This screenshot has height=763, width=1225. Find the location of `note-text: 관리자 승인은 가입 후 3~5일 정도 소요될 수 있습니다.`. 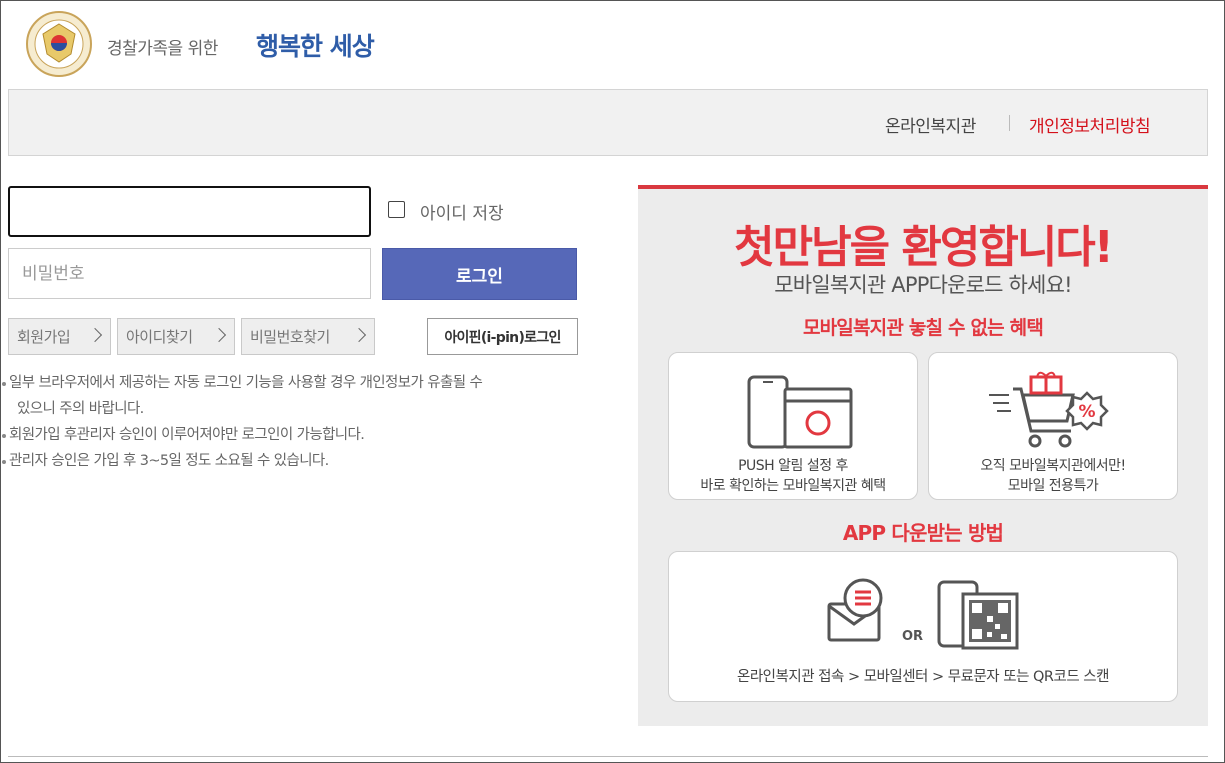

note-text: 관리자 승인은 가입 후 3~5일 정도 소요될 수 있습니다. is located at coordinates (169, 461).